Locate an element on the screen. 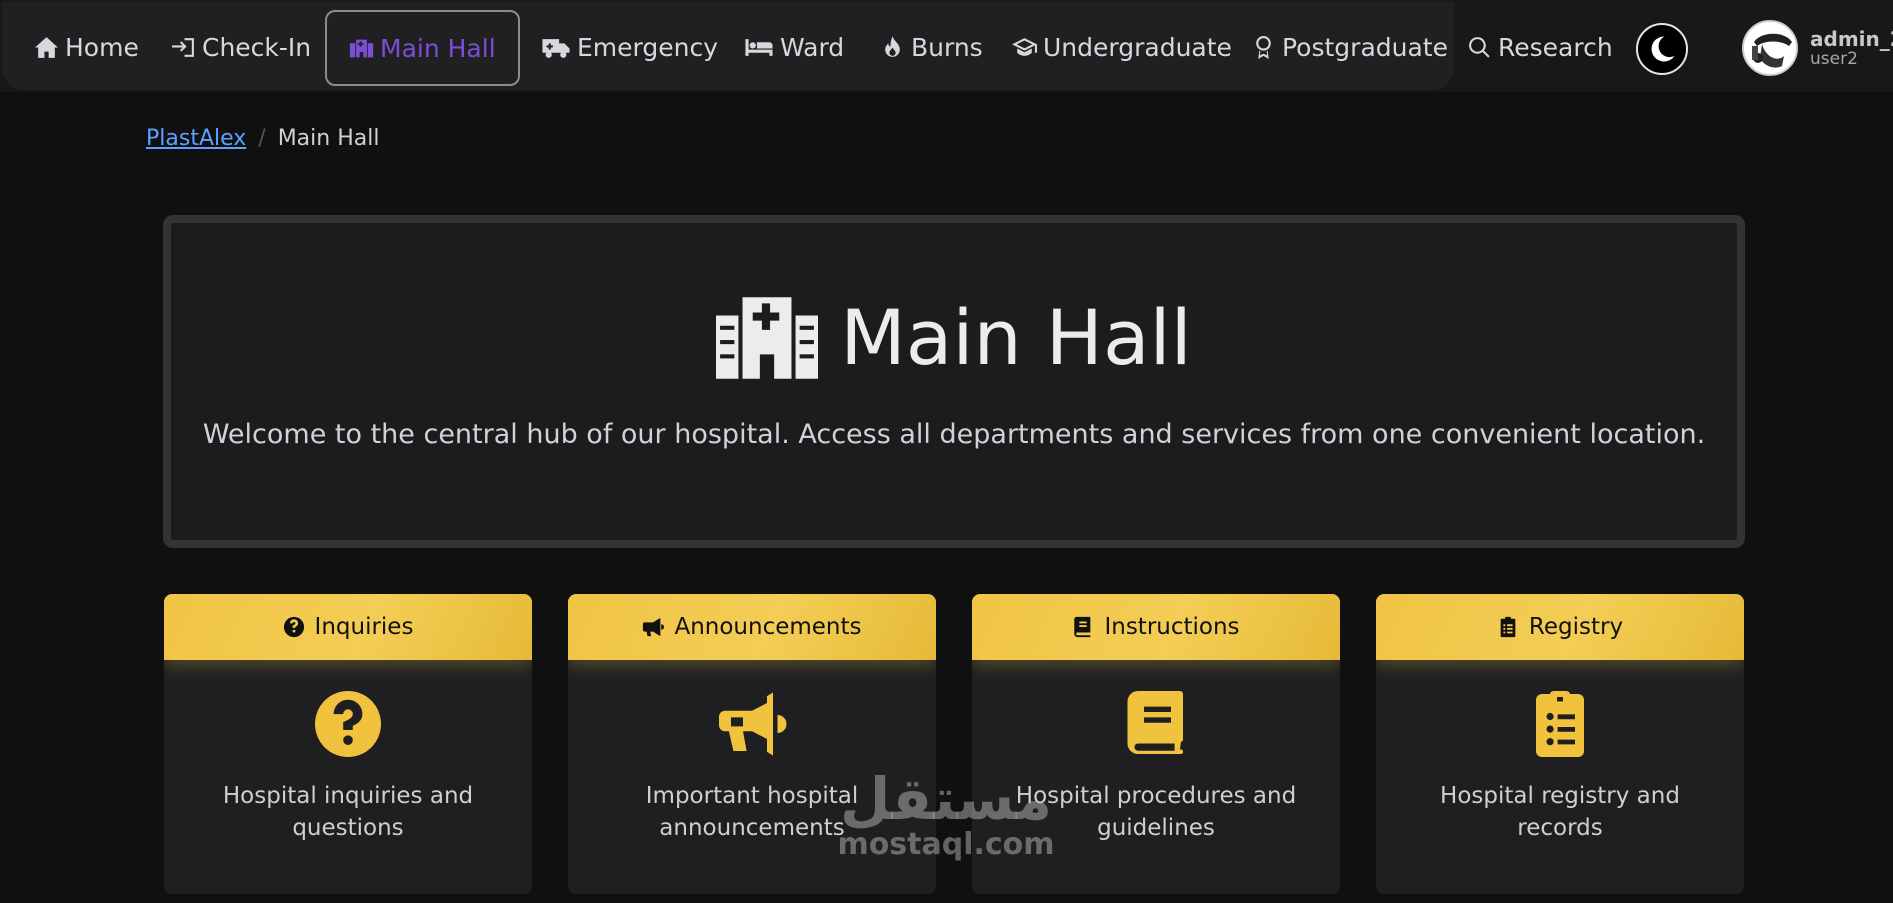 This screenshot has width=1893, height=903. card-header: Announcements is located at coordinates (752, 627).